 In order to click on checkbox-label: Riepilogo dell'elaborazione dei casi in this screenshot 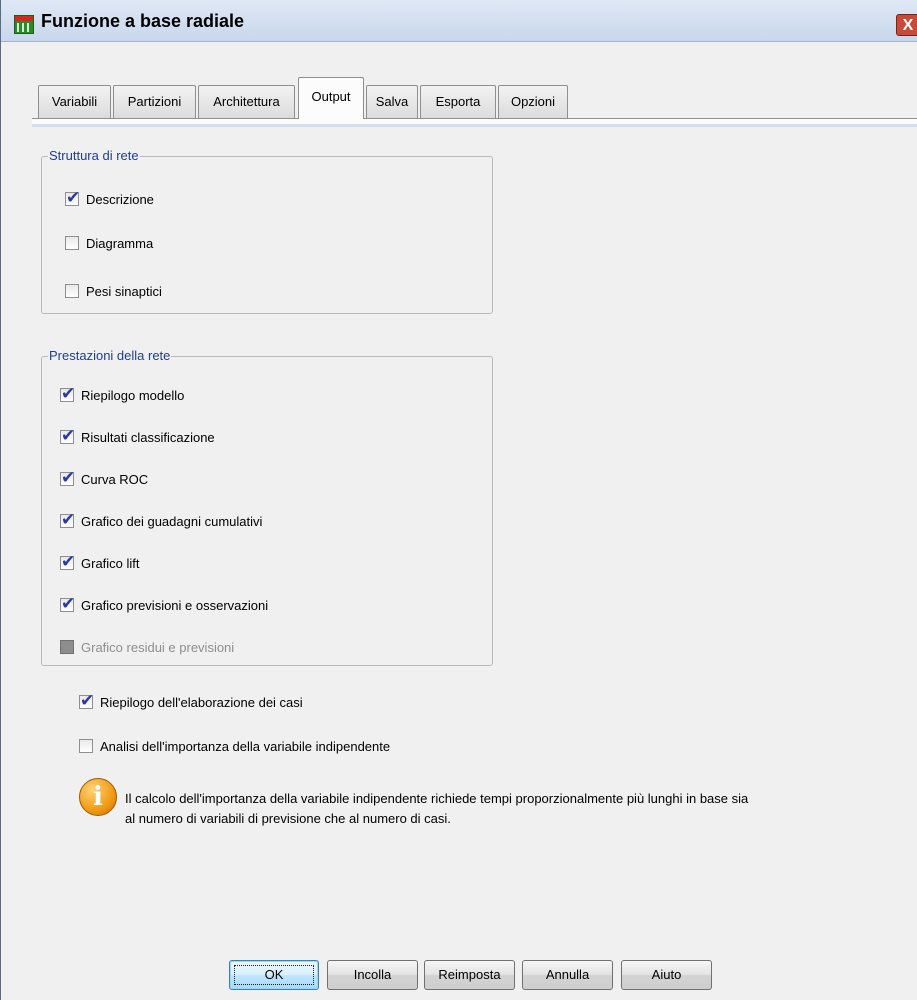, I will do `click(201, 702)`.